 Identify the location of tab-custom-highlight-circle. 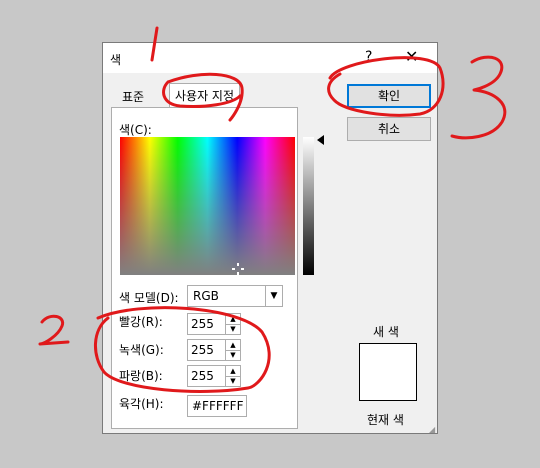
(203, 97).